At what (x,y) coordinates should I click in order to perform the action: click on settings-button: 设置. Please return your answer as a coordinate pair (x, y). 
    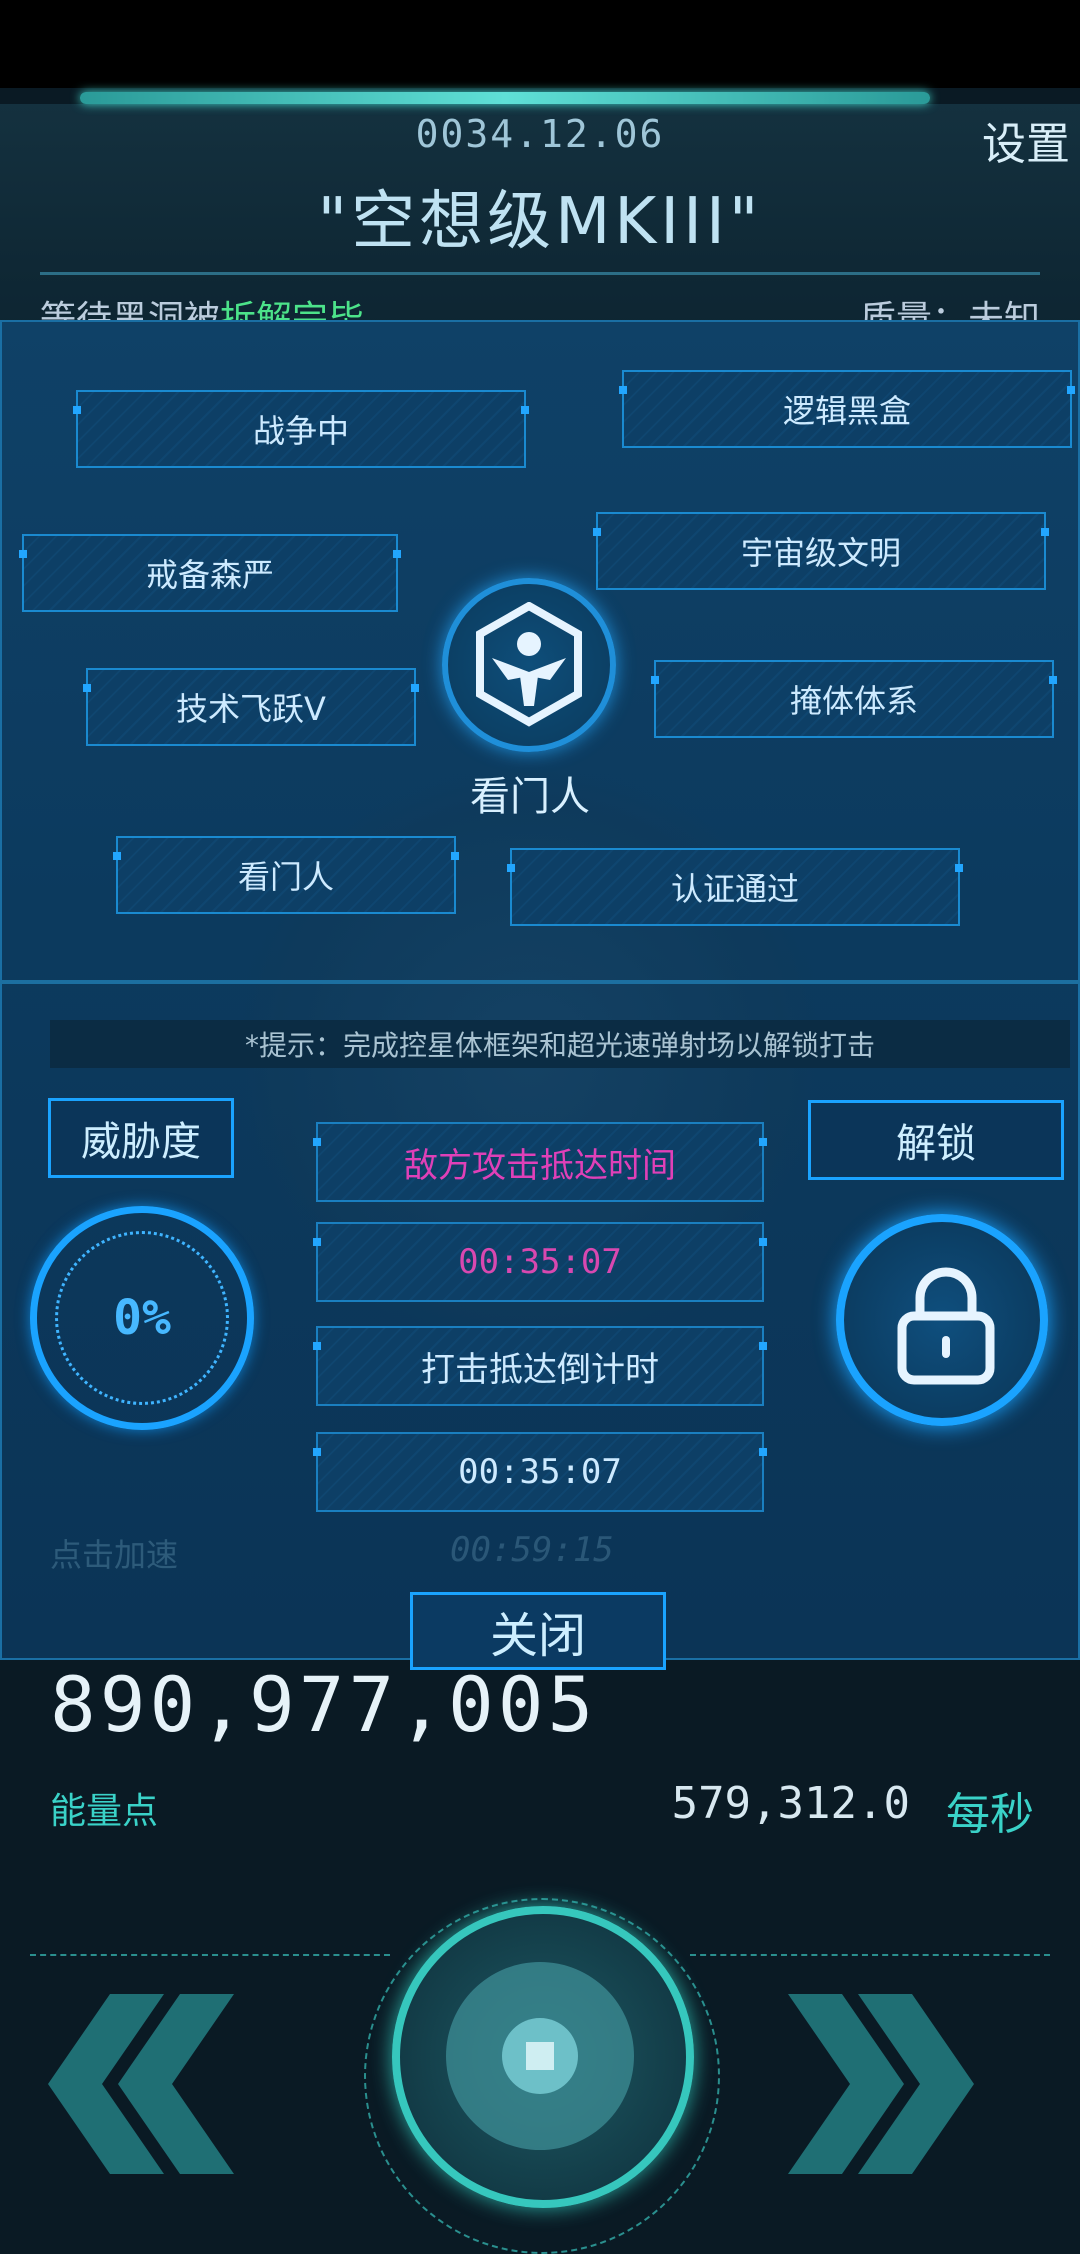
    Looking at the image, I should click on (1026, 140).